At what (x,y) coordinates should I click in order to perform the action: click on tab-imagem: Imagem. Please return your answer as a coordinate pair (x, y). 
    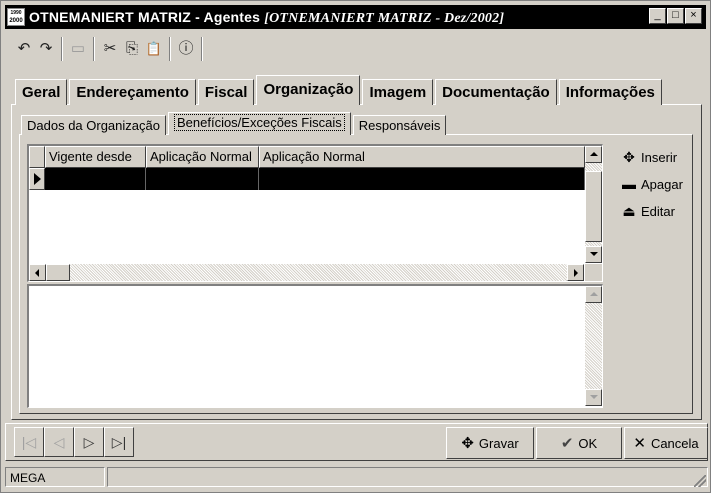
    Looking at the image, I should click on (398, 92).